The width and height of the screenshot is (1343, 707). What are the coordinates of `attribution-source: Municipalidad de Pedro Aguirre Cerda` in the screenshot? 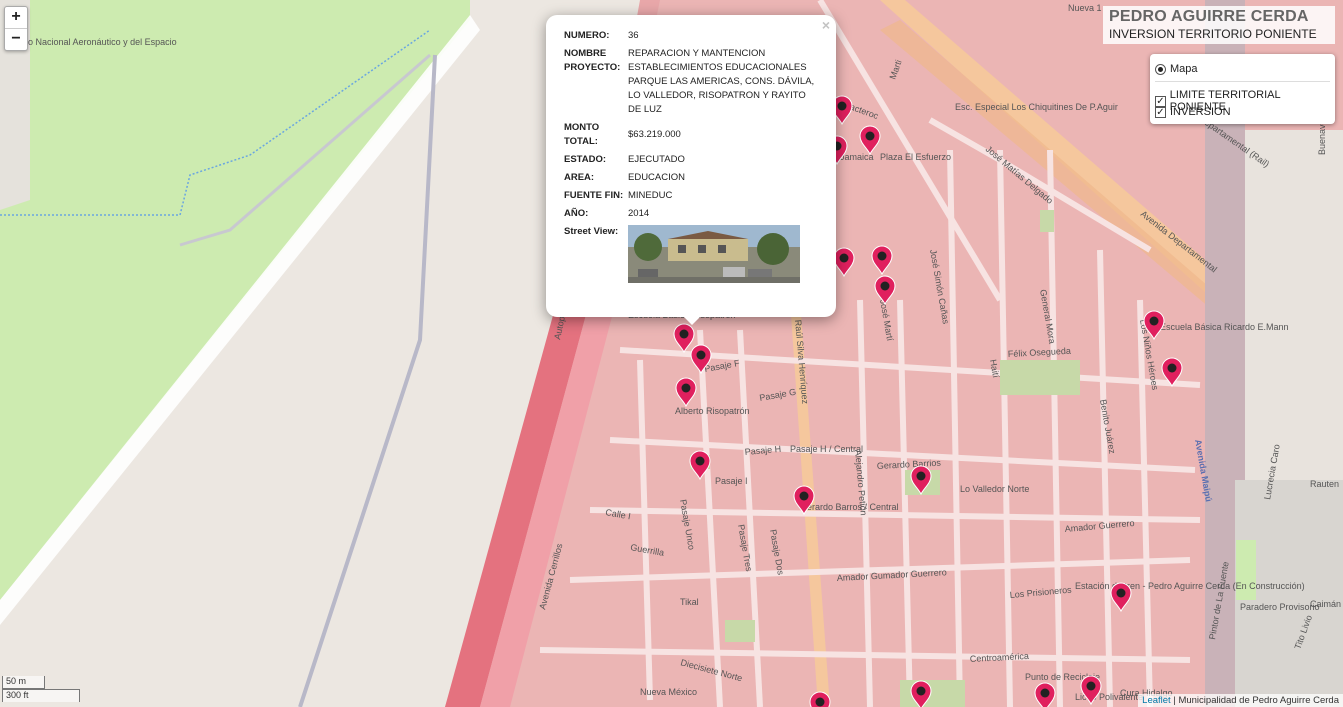 It's located at (1258, 700).